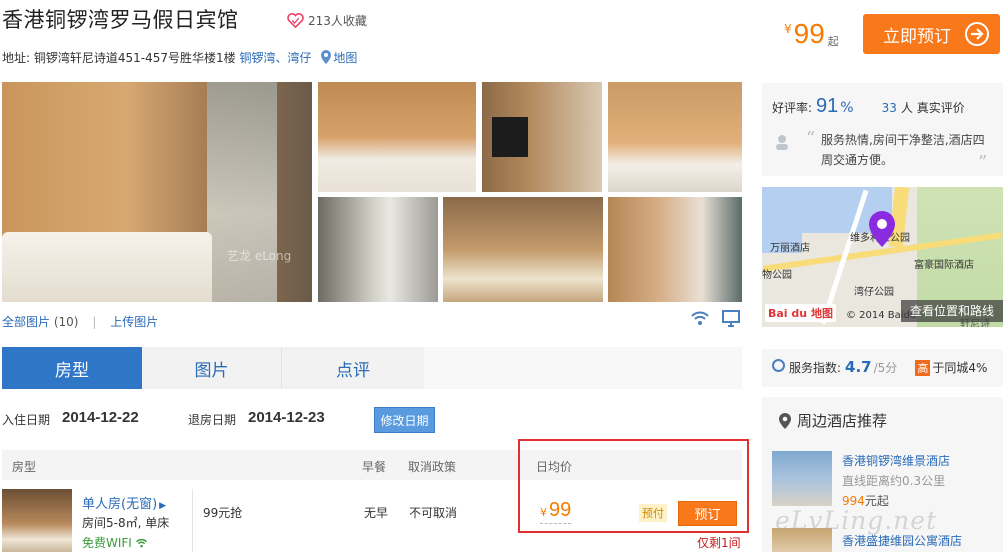 The image size is (1004, 552). What do you see at coordinates (37, 520) in the screenshot?
I see `room-photo` at bounding box center [37, 520].